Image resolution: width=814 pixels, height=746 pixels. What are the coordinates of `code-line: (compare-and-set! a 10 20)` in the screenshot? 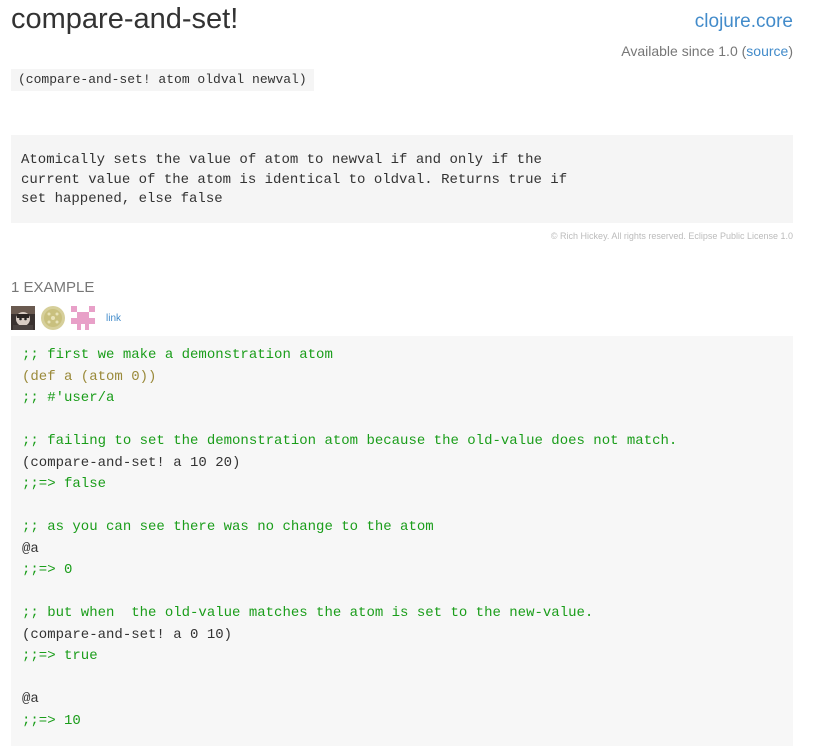 It's located at (131, 462).